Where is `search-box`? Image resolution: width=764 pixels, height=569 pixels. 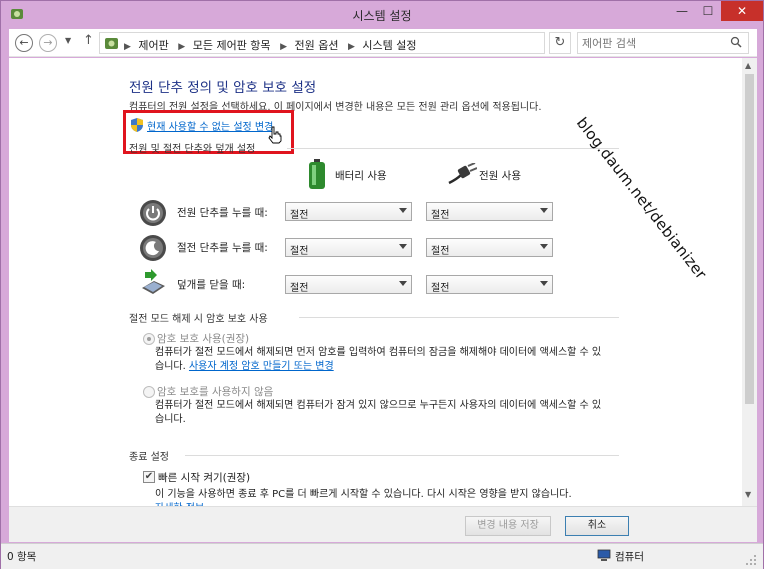 search-box is located at coordinates (663, 43).